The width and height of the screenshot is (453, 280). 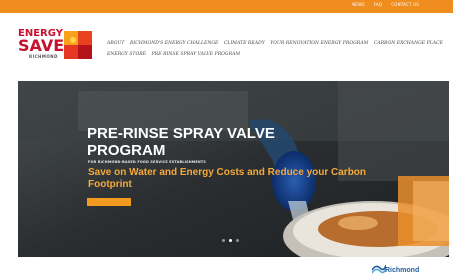 What do you see at coordinates (126, 54) in the screenshot?
I see `nav-item-energy-store: ENERGY STORE` at bounding box center [126, 54].